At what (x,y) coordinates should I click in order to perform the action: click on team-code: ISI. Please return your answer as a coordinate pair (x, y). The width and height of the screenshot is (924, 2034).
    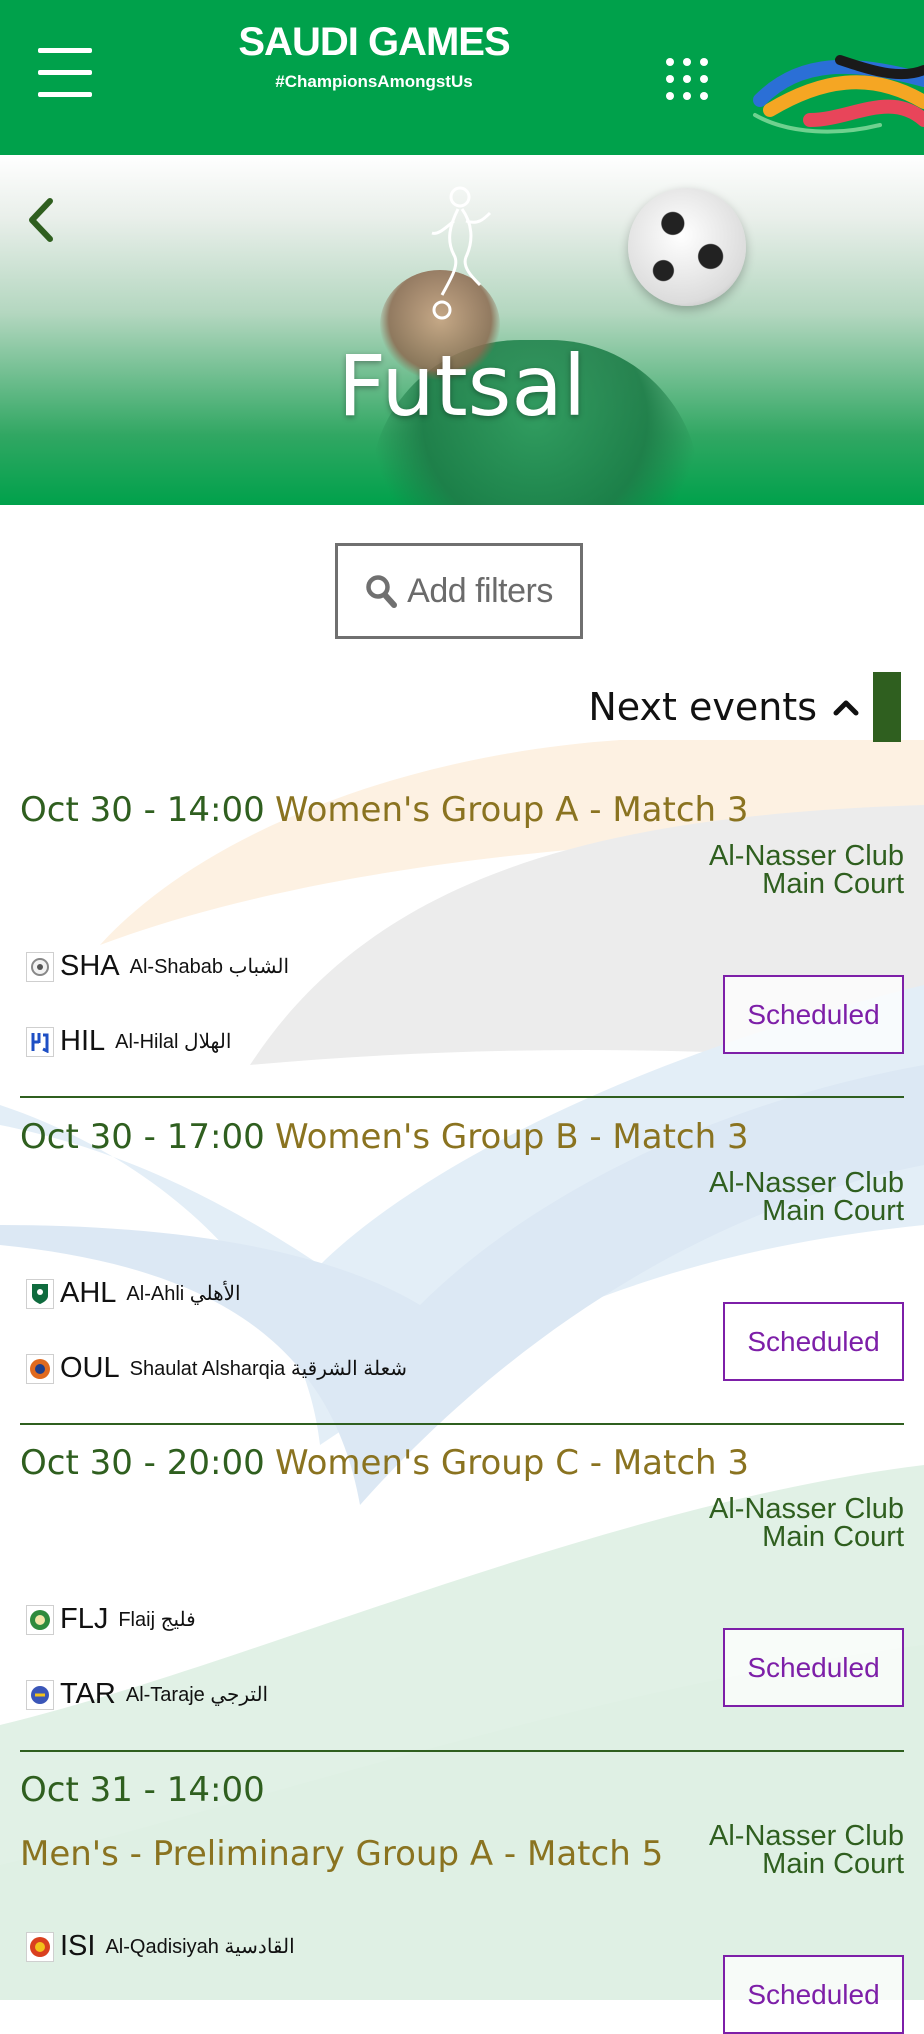
    Looking at the image, I should click on (78, 1946).